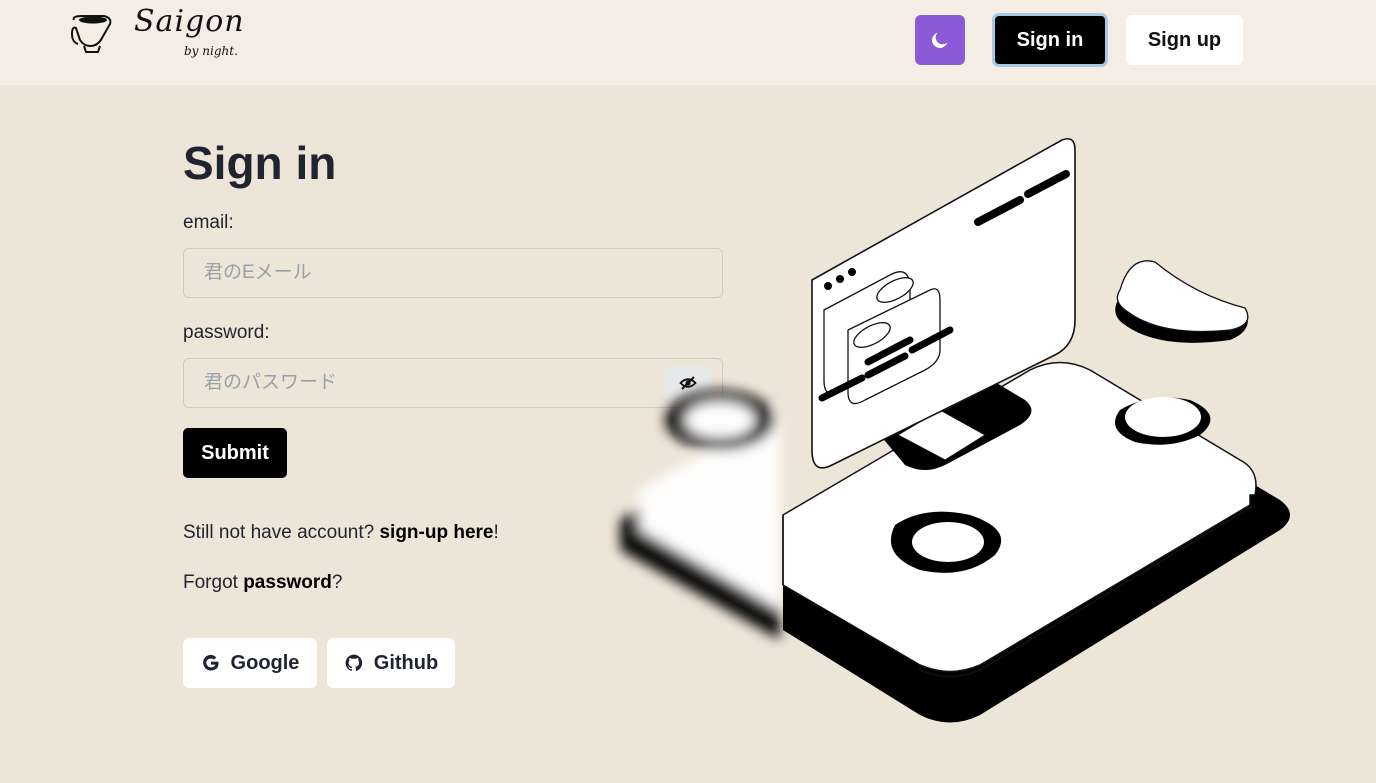 The height and width of the screenshot is (783, 1376). Describe the element at coordinates (1184, 40) in the screenshot. I see `signup-nav-button: Sign up` at that location.